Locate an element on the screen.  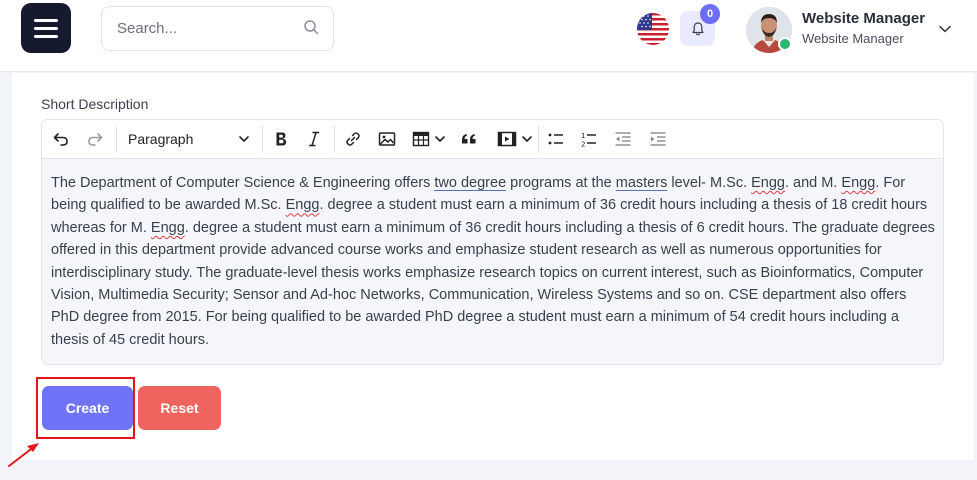
insert-media-button is located at coordinates (515, 139).